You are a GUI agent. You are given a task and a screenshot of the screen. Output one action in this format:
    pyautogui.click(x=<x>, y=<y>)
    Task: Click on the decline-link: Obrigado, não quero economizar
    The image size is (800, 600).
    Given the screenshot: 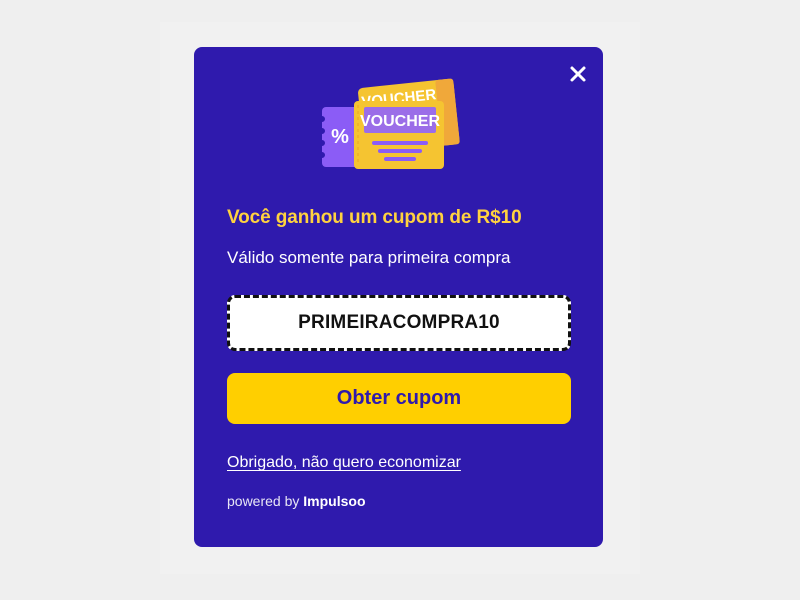 What is the action you would take?
    pyautogui.click(x=344, y=463)
    